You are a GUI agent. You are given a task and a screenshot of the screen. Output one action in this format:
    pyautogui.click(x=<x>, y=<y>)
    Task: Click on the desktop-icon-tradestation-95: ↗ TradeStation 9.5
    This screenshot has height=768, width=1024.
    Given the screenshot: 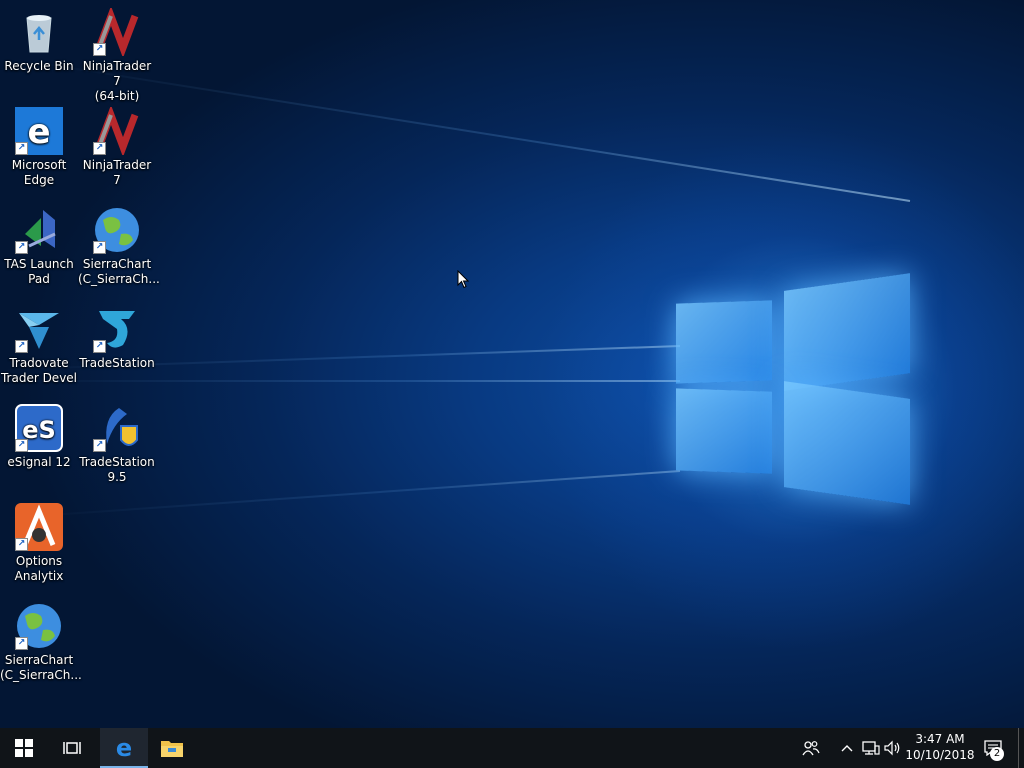 What is the action you would take?
    pyautogui.click(x=117, y=444)
    